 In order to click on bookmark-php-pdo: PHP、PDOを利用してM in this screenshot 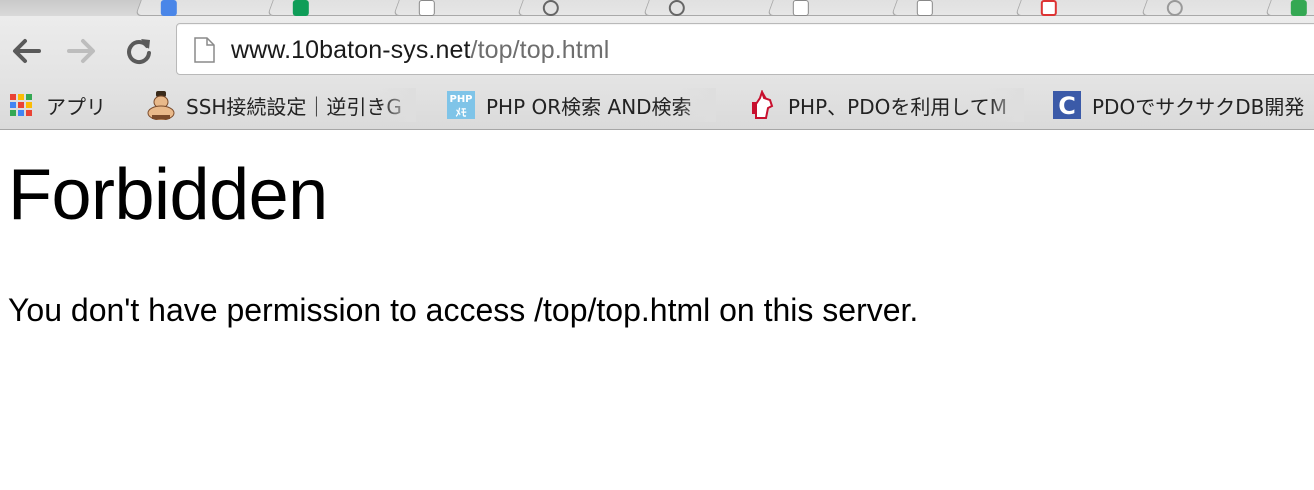, I will do `click(886, 105)`.